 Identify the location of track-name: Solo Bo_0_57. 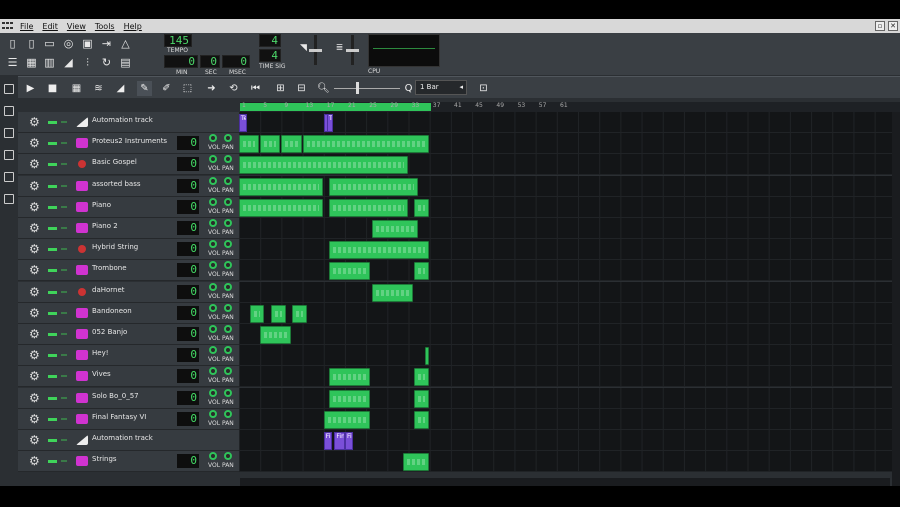
(115, 396).